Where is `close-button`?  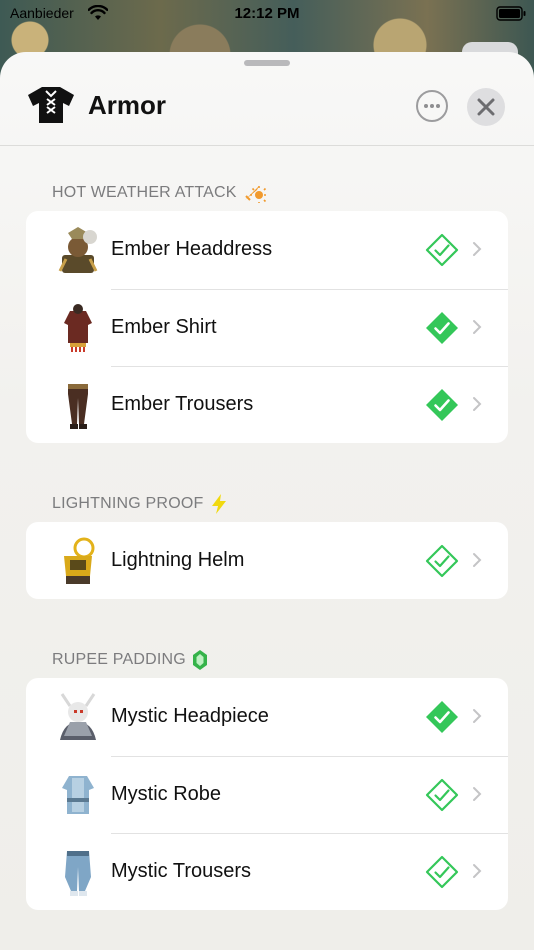 close-button is located at coordinates (486, 107).